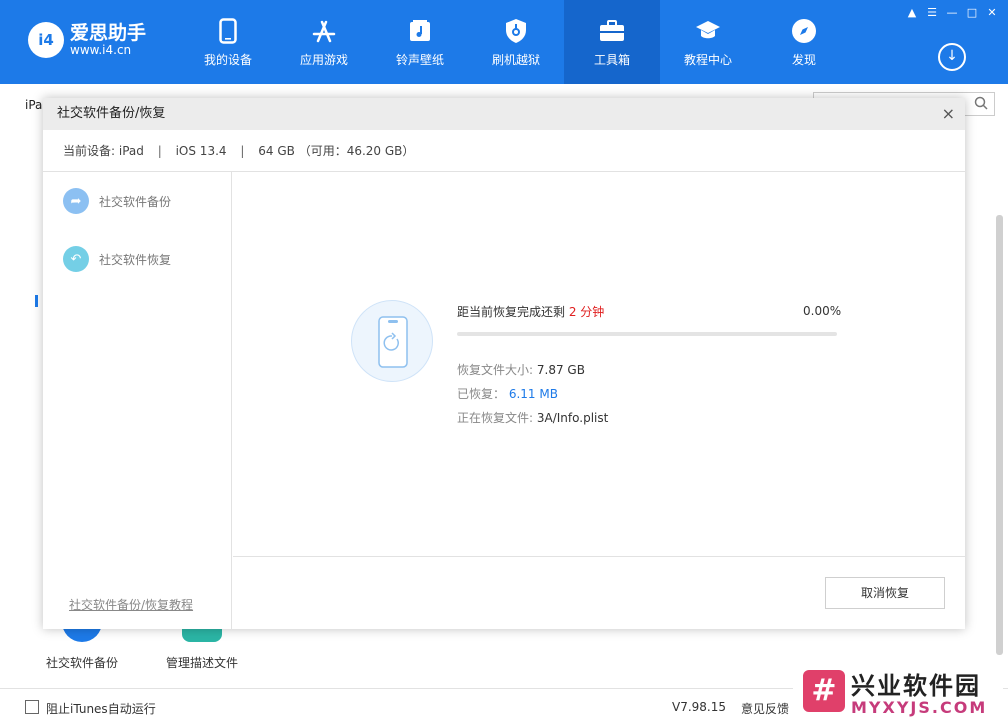  I want to click on cancel-restore-button: 取消恢复, so click(885, 593).